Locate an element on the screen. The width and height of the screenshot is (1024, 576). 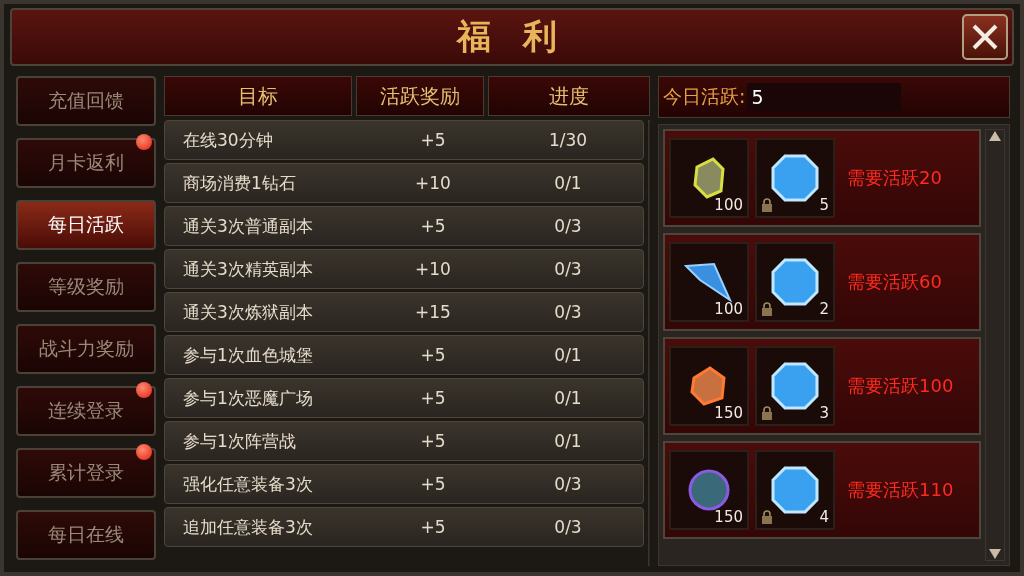
sidebar-tab: 战斗力奖励 is located at coordinates (86, 349).